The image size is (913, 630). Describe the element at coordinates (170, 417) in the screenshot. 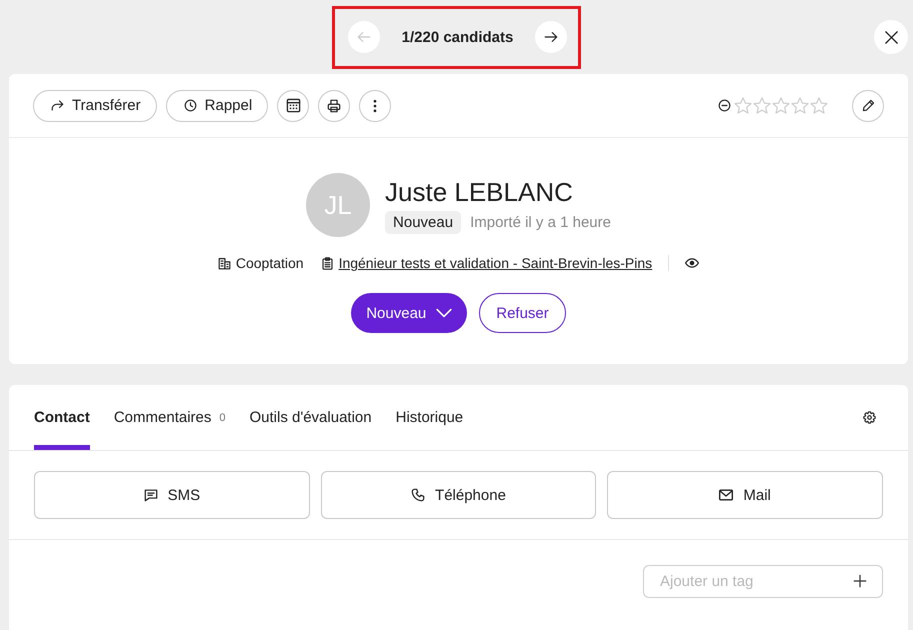

I see `tab: Commentaires 0` at that location.